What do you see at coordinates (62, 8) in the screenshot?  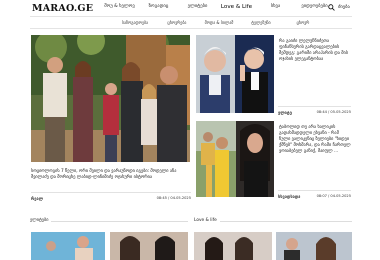 I see `site-logo: MARAO.GE` at bounding box center [62, 8].